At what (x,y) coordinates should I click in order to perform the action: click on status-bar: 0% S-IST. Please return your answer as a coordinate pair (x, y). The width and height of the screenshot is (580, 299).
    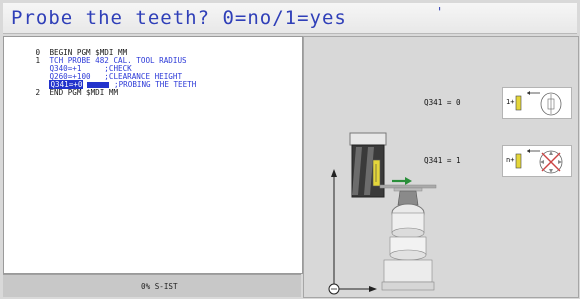
    Looking at the image, I should click on (152, 285).